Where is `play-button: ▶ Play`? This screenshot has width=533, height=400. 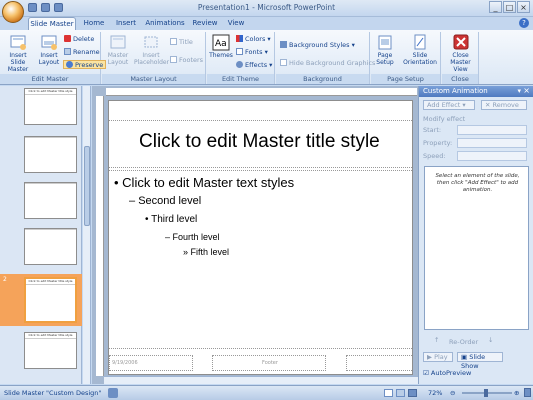
play-button: ▶ Play is located at coordinates (438, 357).